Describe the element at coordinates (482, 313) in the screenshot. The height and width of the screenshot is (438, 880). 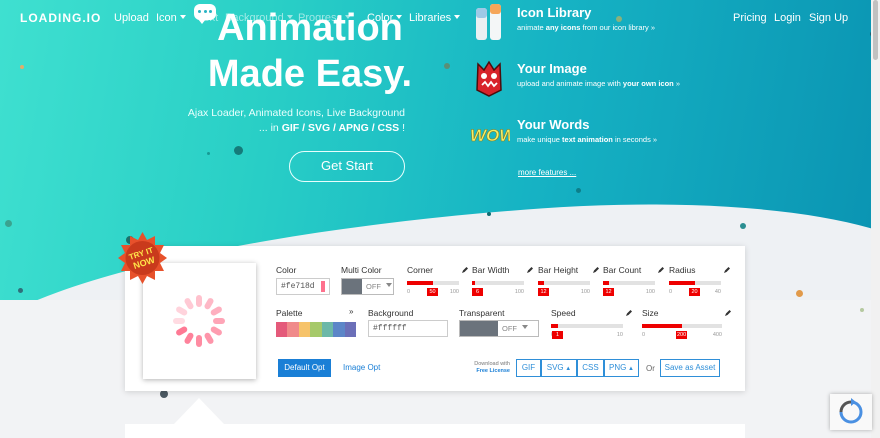
I see `transparent-label: Transparent` at that location.